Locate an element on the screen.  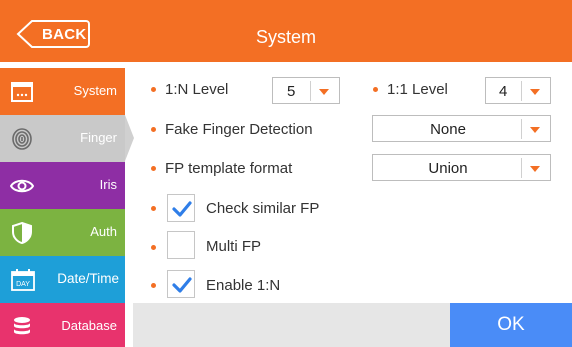
page-title: System is located at coordinates (285, 37).